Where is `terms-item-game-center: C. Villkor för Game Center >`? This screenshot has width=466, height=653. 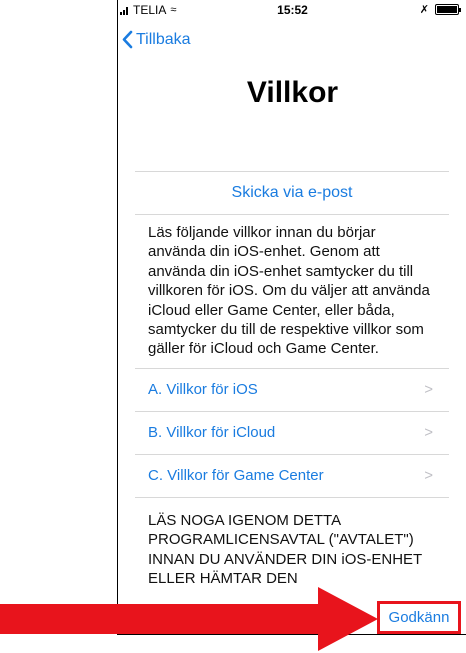
terms-item-game-center: C. Villkor för Game Center > is located at coordinates (292, 476).